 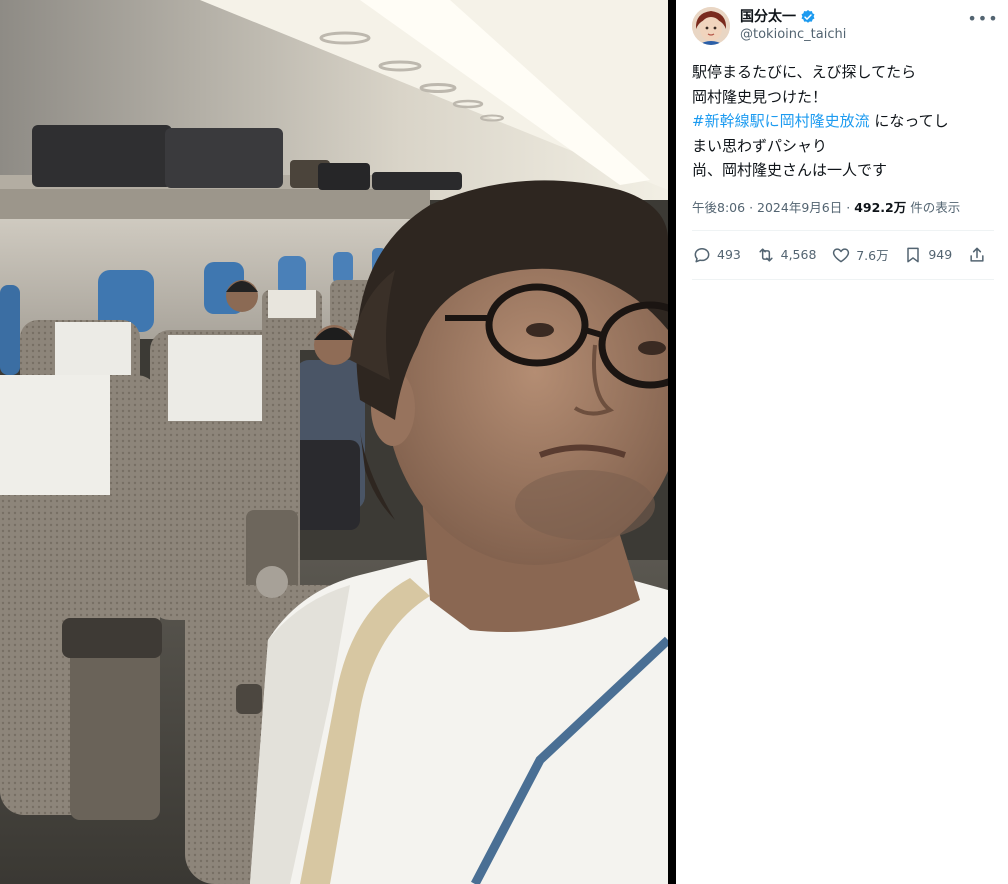 I want to click on heart-icon, so click(x=841, y=254).